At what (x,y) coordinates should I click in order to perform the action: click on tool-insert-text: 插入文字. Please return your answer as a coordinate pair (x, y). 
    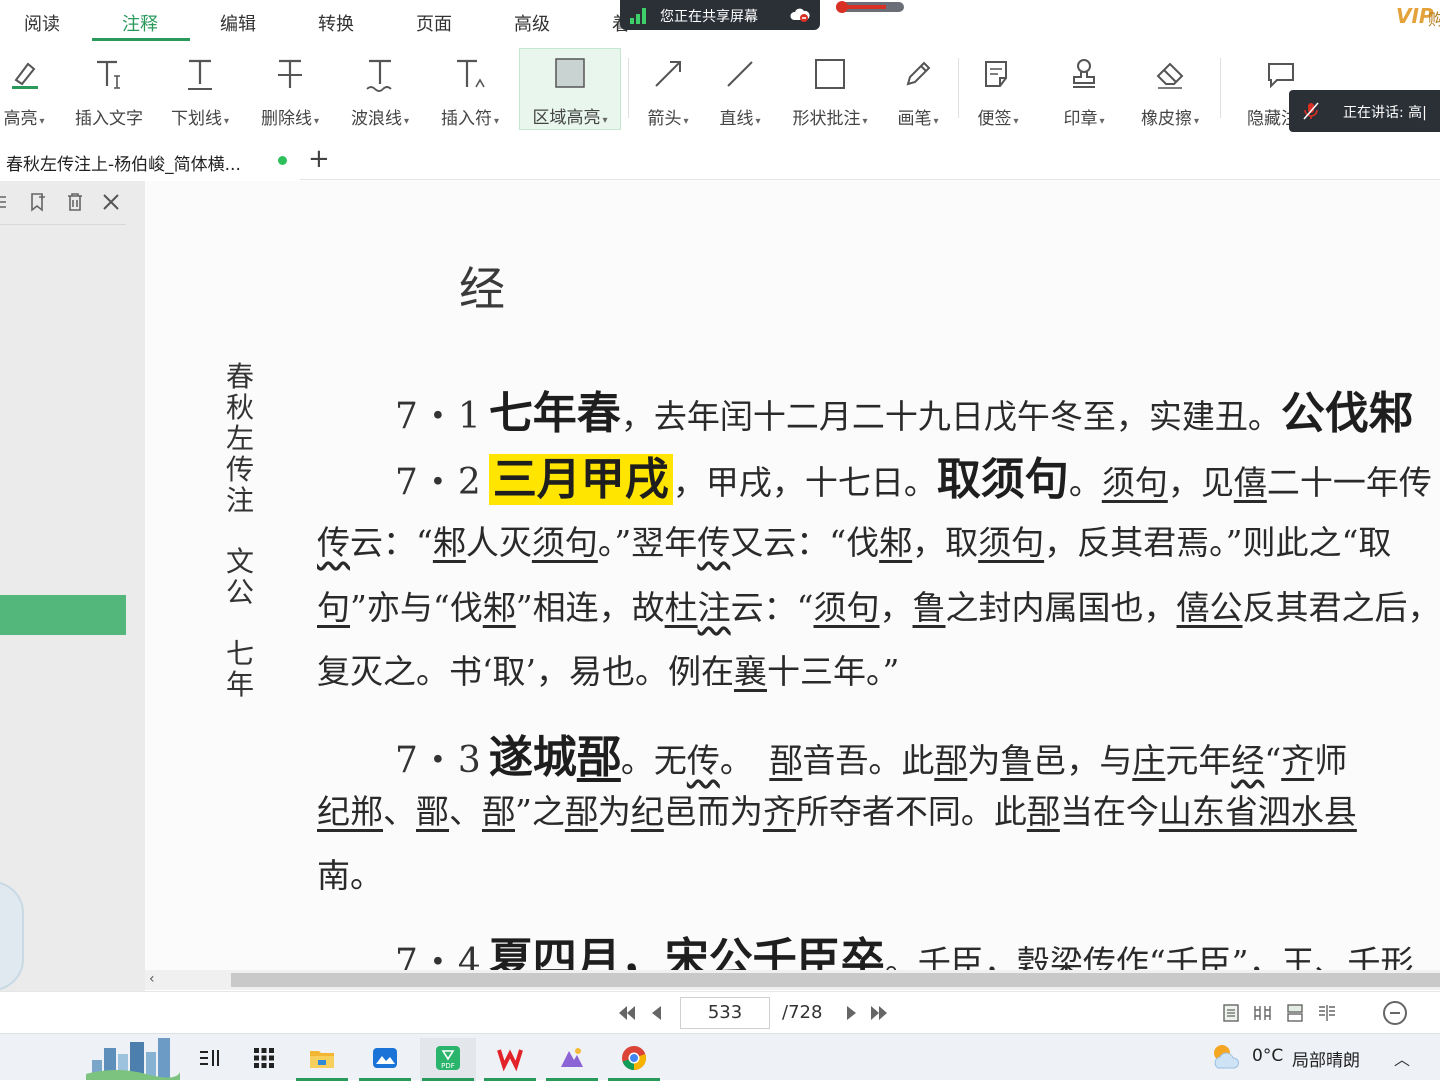
    Looking at the image, I should click on (109, 90).